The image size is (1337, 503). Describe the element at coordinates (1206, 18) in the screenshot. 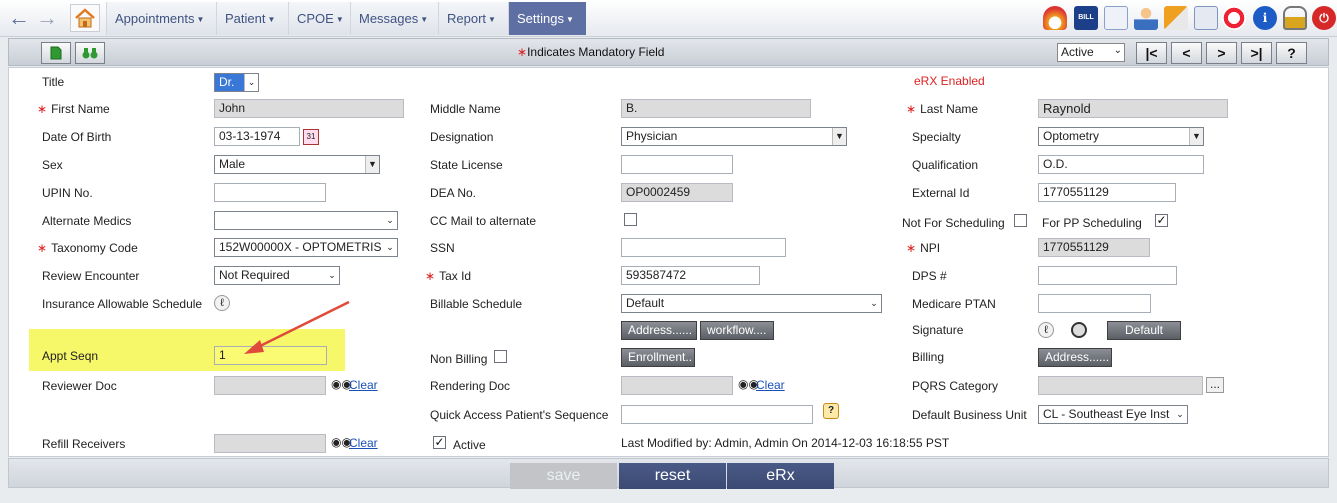

I see `document-icon` at that location.